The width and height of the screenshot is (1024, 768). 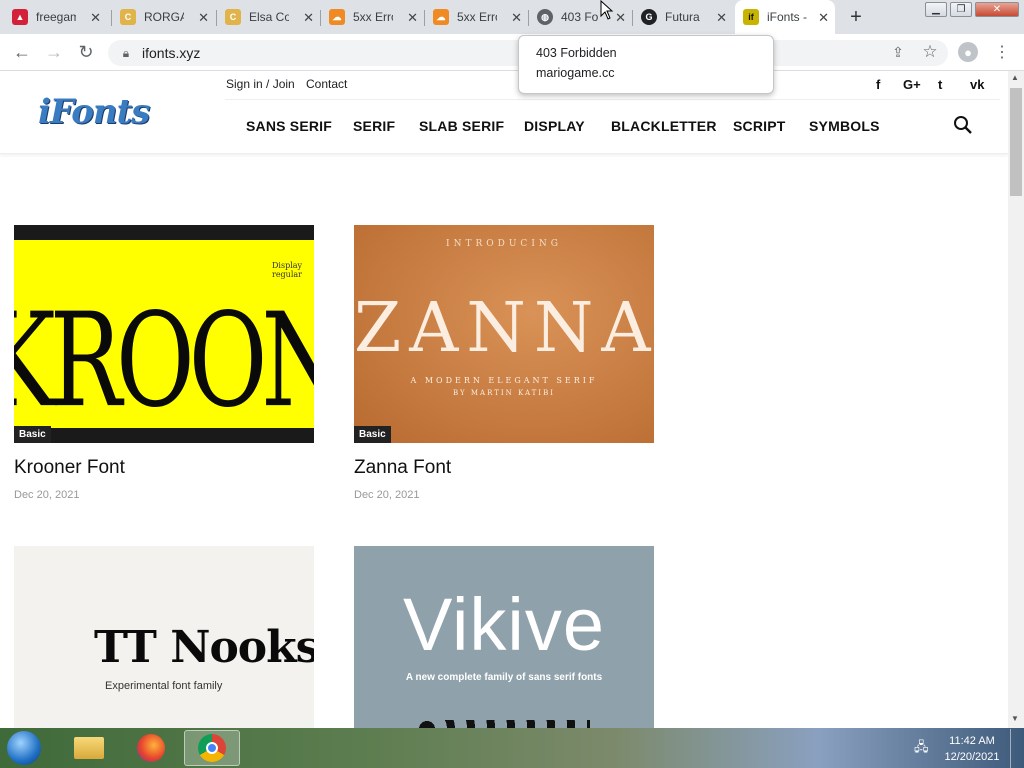 I want to click on nav-serif: SERIF, so click(x=374, y=126).